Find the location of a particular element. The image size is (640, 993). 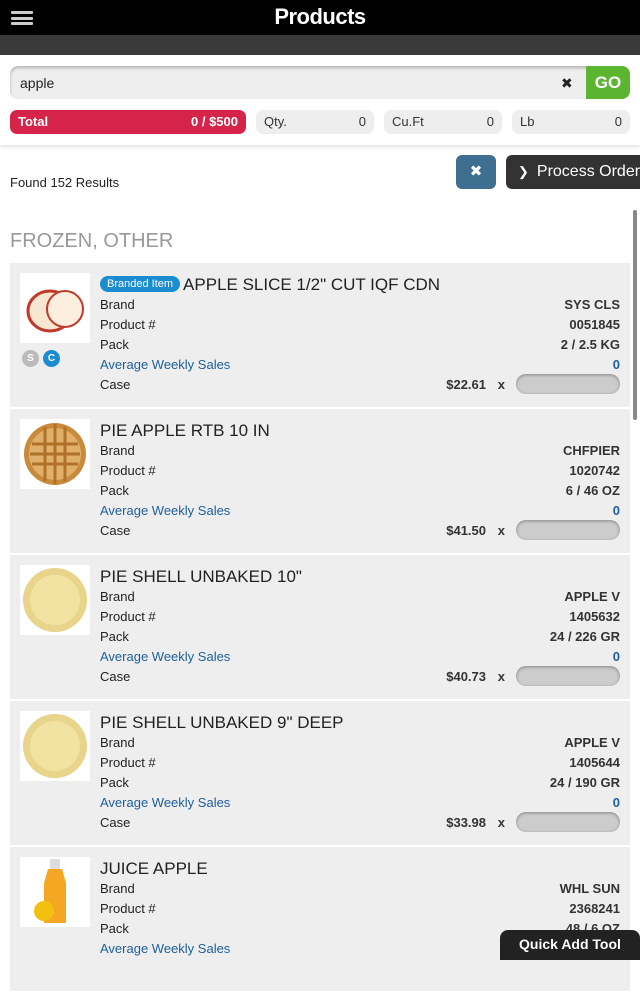

product-name-text: PIE SHELL UNBAKED 9" DEEP is located at coordinates (222, 722).